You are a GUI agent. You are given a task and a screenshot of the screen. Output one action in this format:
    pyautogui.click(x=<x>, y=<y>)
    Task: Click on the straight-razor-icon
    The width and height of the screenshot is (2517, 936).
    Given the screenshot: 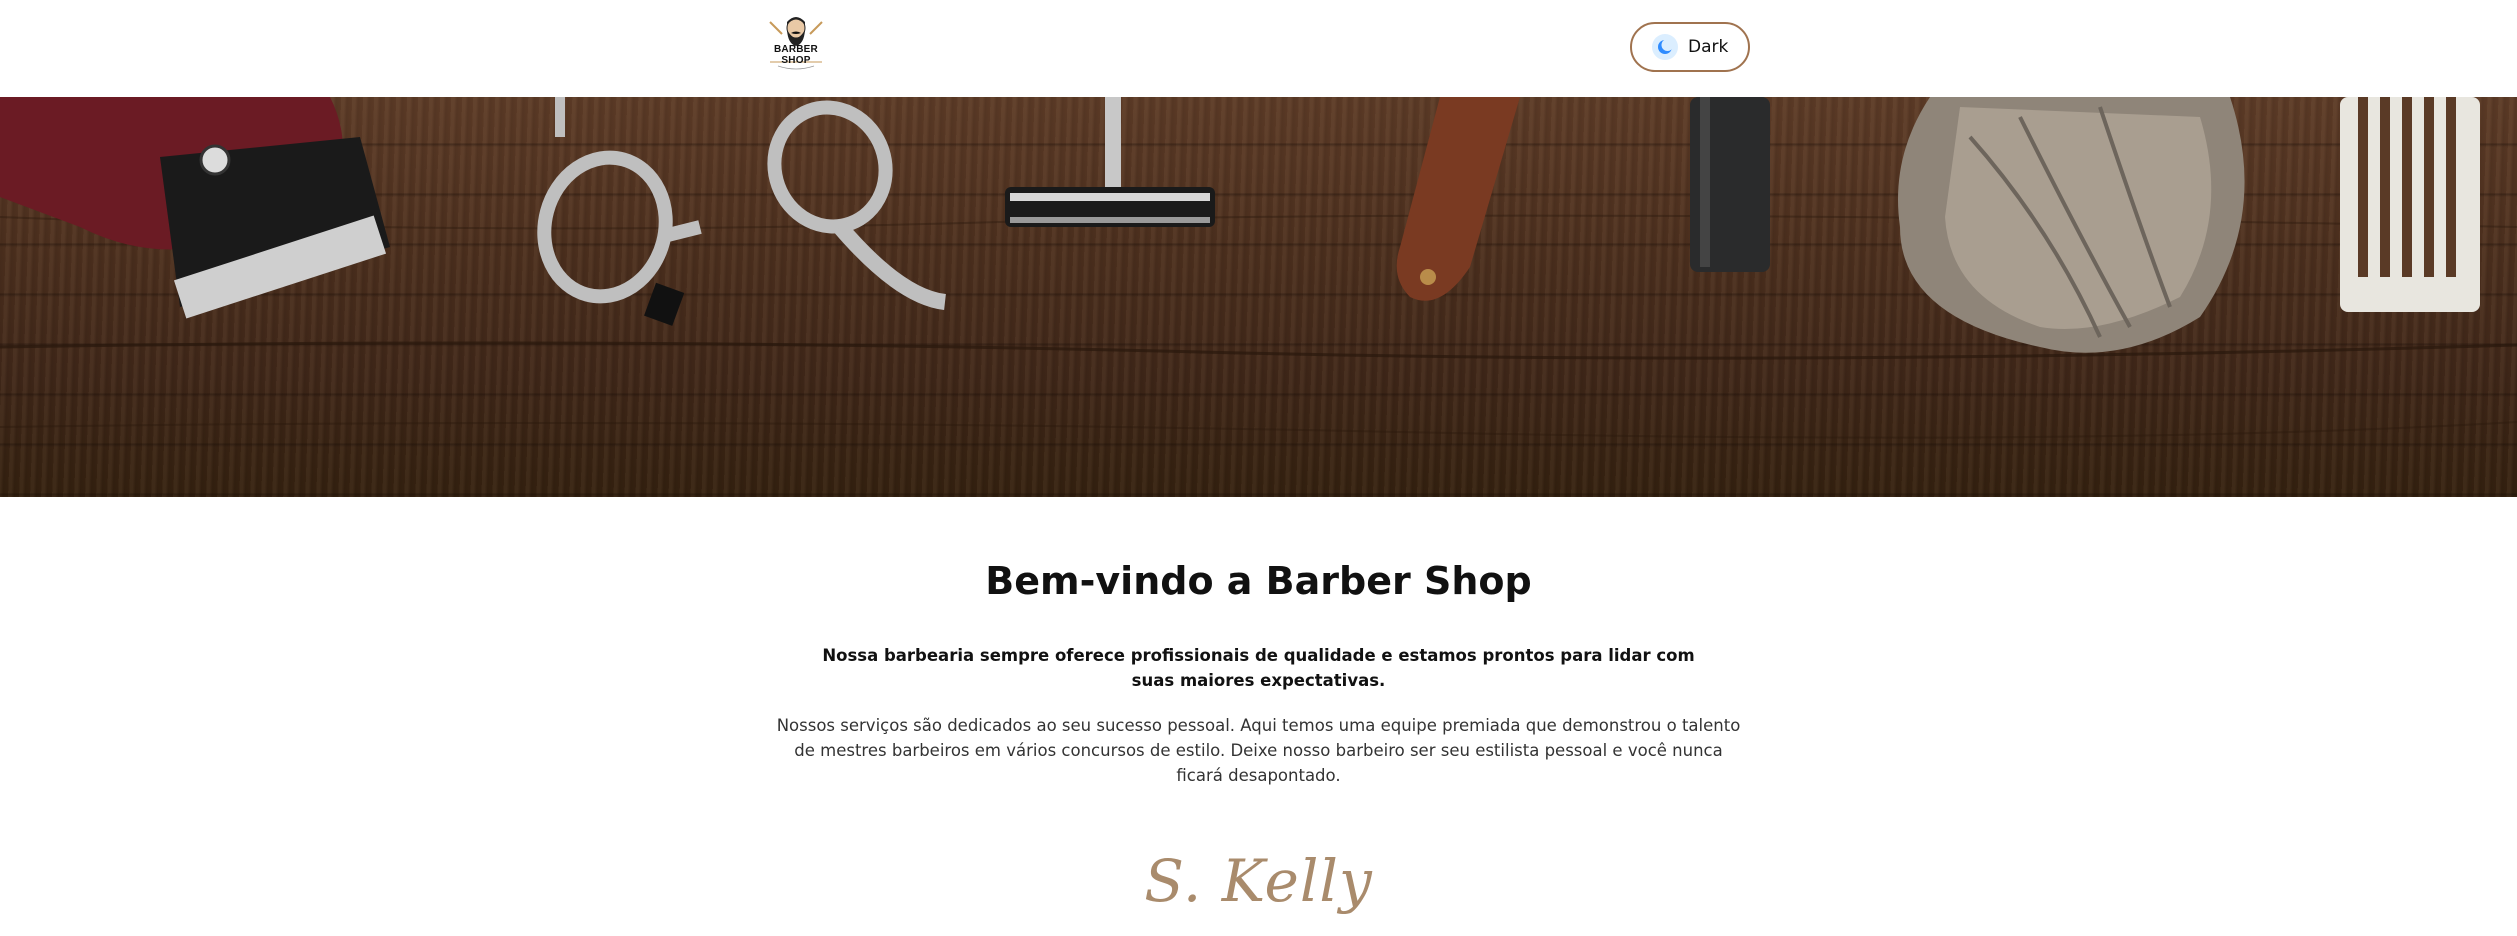 What is the action you would take?
    pyautogui.click(x=1458, y=199)
    